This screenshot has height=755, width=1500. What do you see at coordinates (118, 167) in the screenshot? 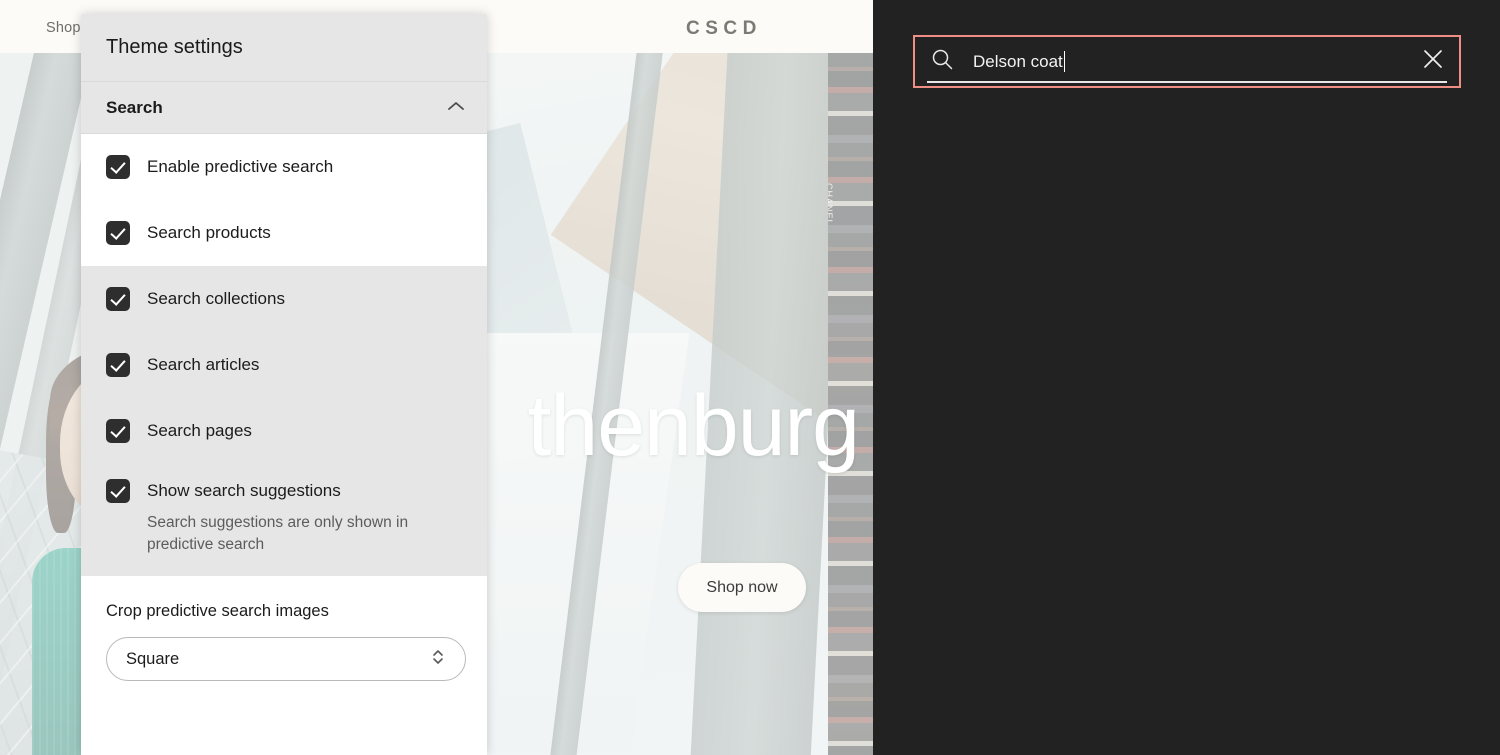
I see `checkbox-enable-predictive-search` at bounding box center [118, 167].